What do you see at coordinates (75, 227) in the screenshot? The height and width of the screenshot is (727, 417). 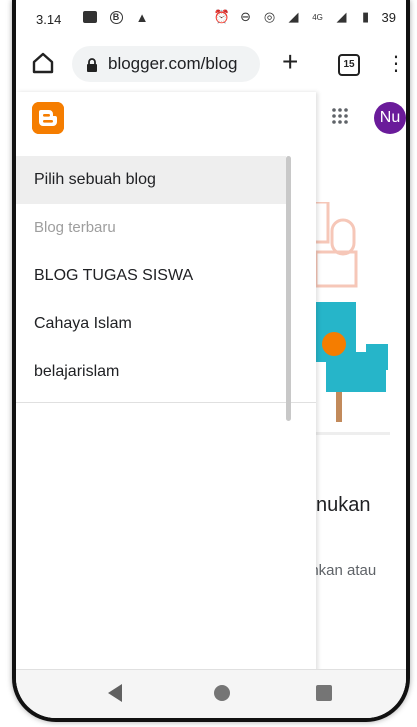 I see `menu-item-recent-header: Blog terbaru` at bounding box center [75, 227].